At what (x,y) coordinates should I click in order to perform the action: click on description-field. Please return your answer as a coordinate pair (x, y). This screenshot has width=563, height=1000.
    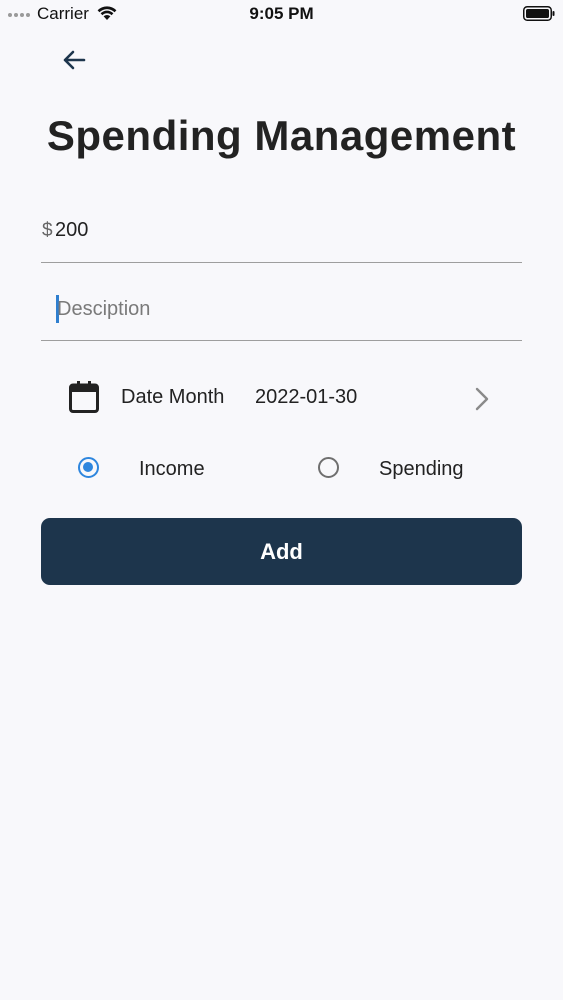
    Looking at the image, I should click on (281, 314).